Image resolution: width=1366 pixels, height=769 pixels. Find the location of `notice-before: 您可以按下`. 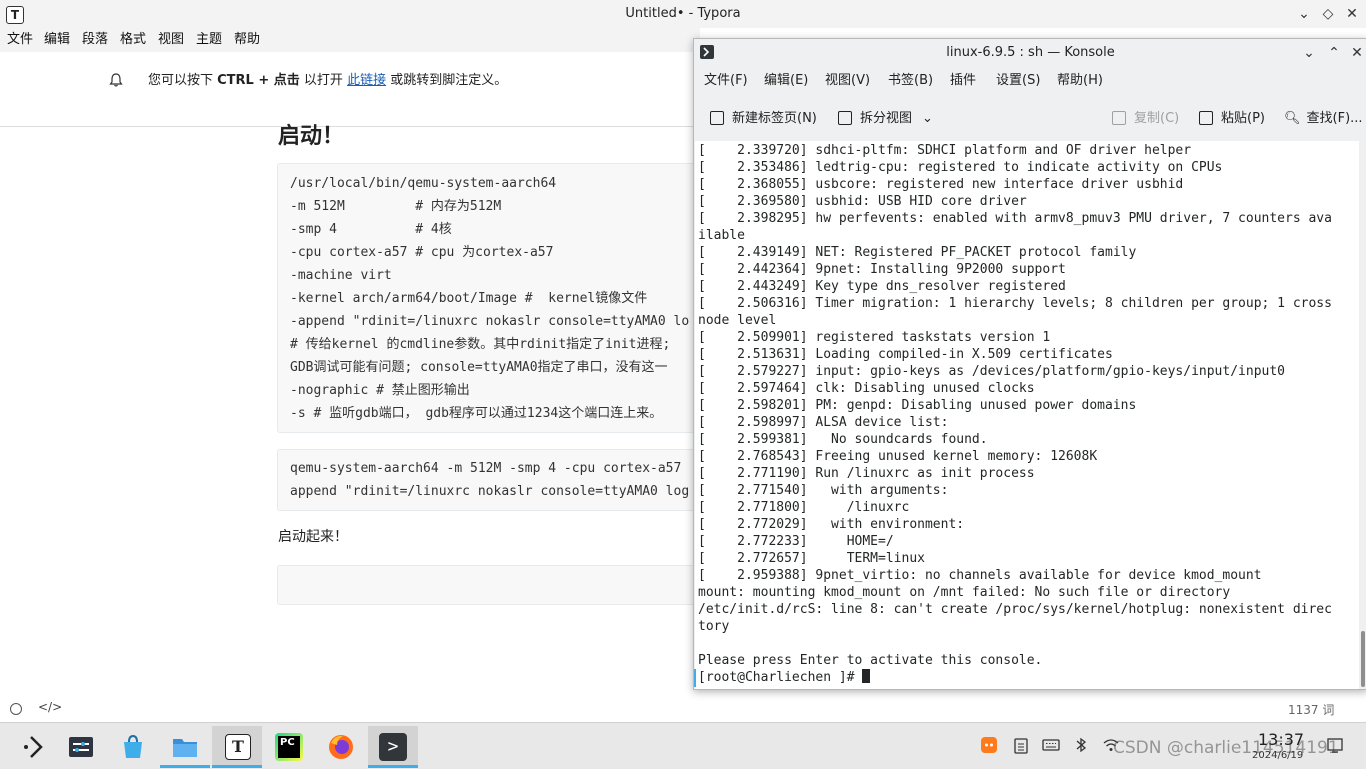

notice-before: 您可以按下 is located at coordinates (183, 80).